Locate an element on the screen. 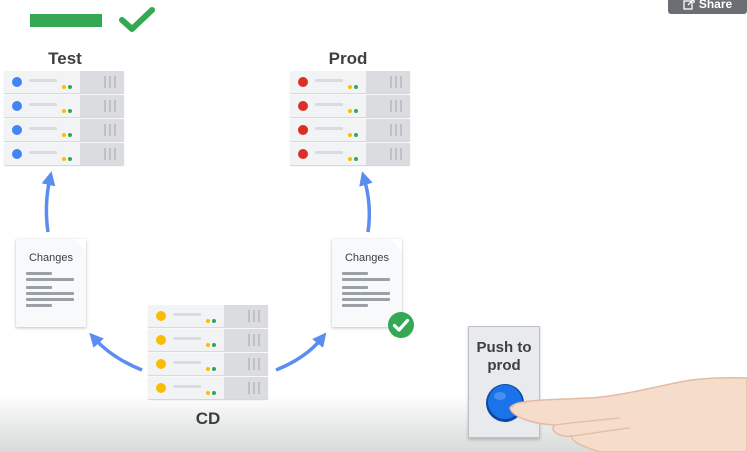 The width and height of the screenshot is (747, 452). push-label-line1: Push to is located at coordinates (504, 347).